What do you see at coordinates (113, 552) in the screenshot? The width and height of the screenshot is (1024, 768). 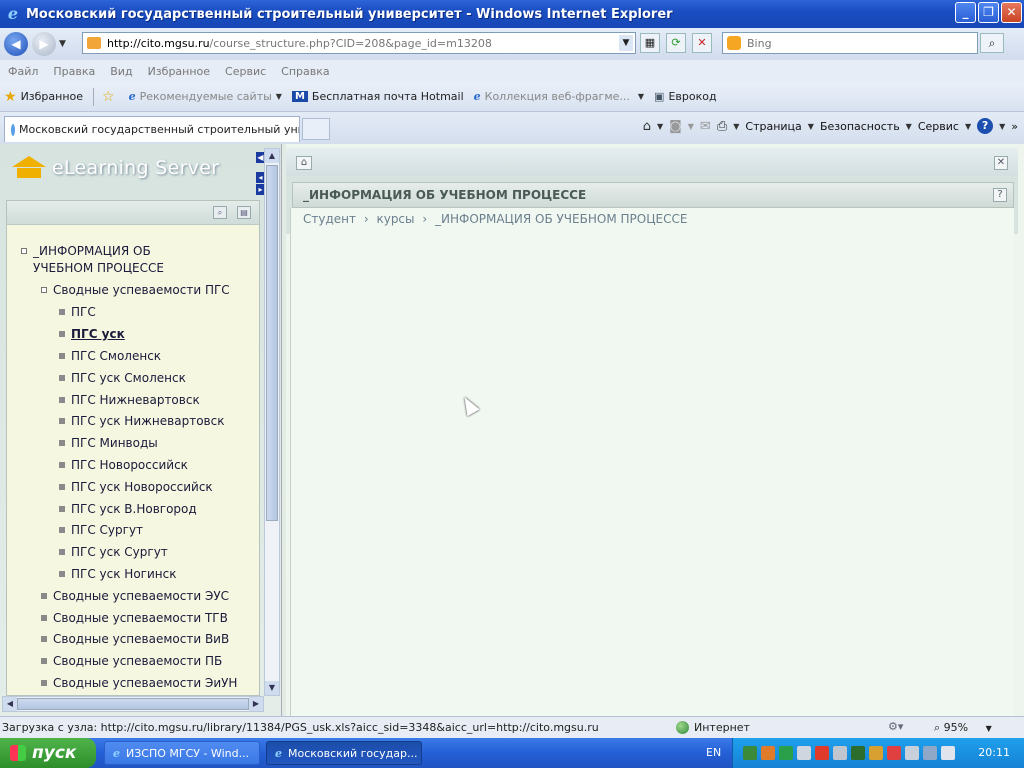 I see `tree-item: ПГС уск Сургут` at bounding box center [113, 552].